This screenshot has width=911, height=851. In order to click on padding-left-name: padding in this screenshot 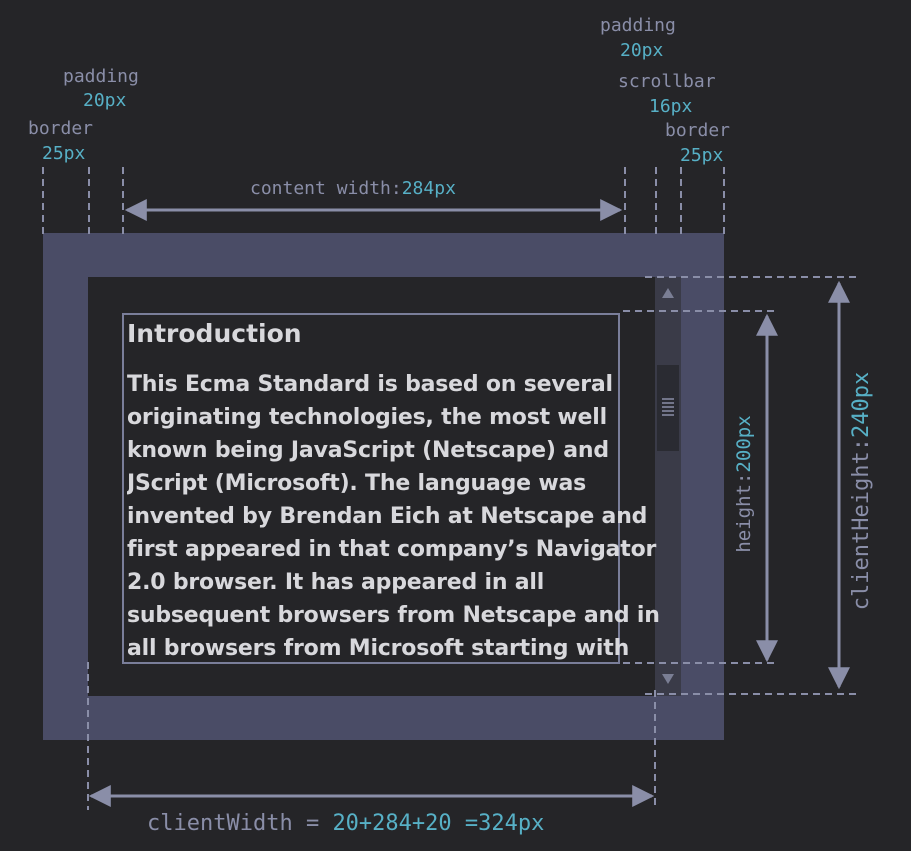, I will do `click(101, 76)`.